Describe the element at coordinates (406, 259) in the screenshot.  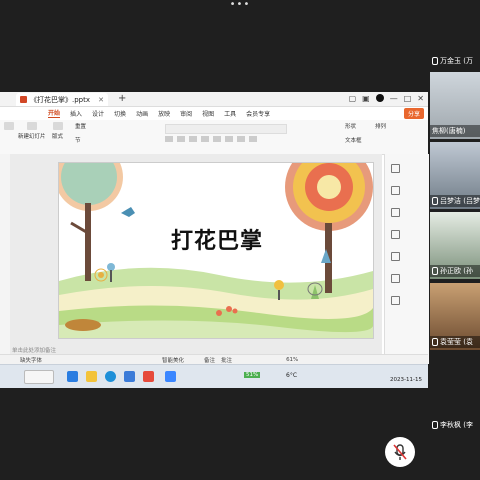
I see `right-tool-panel` at that location.